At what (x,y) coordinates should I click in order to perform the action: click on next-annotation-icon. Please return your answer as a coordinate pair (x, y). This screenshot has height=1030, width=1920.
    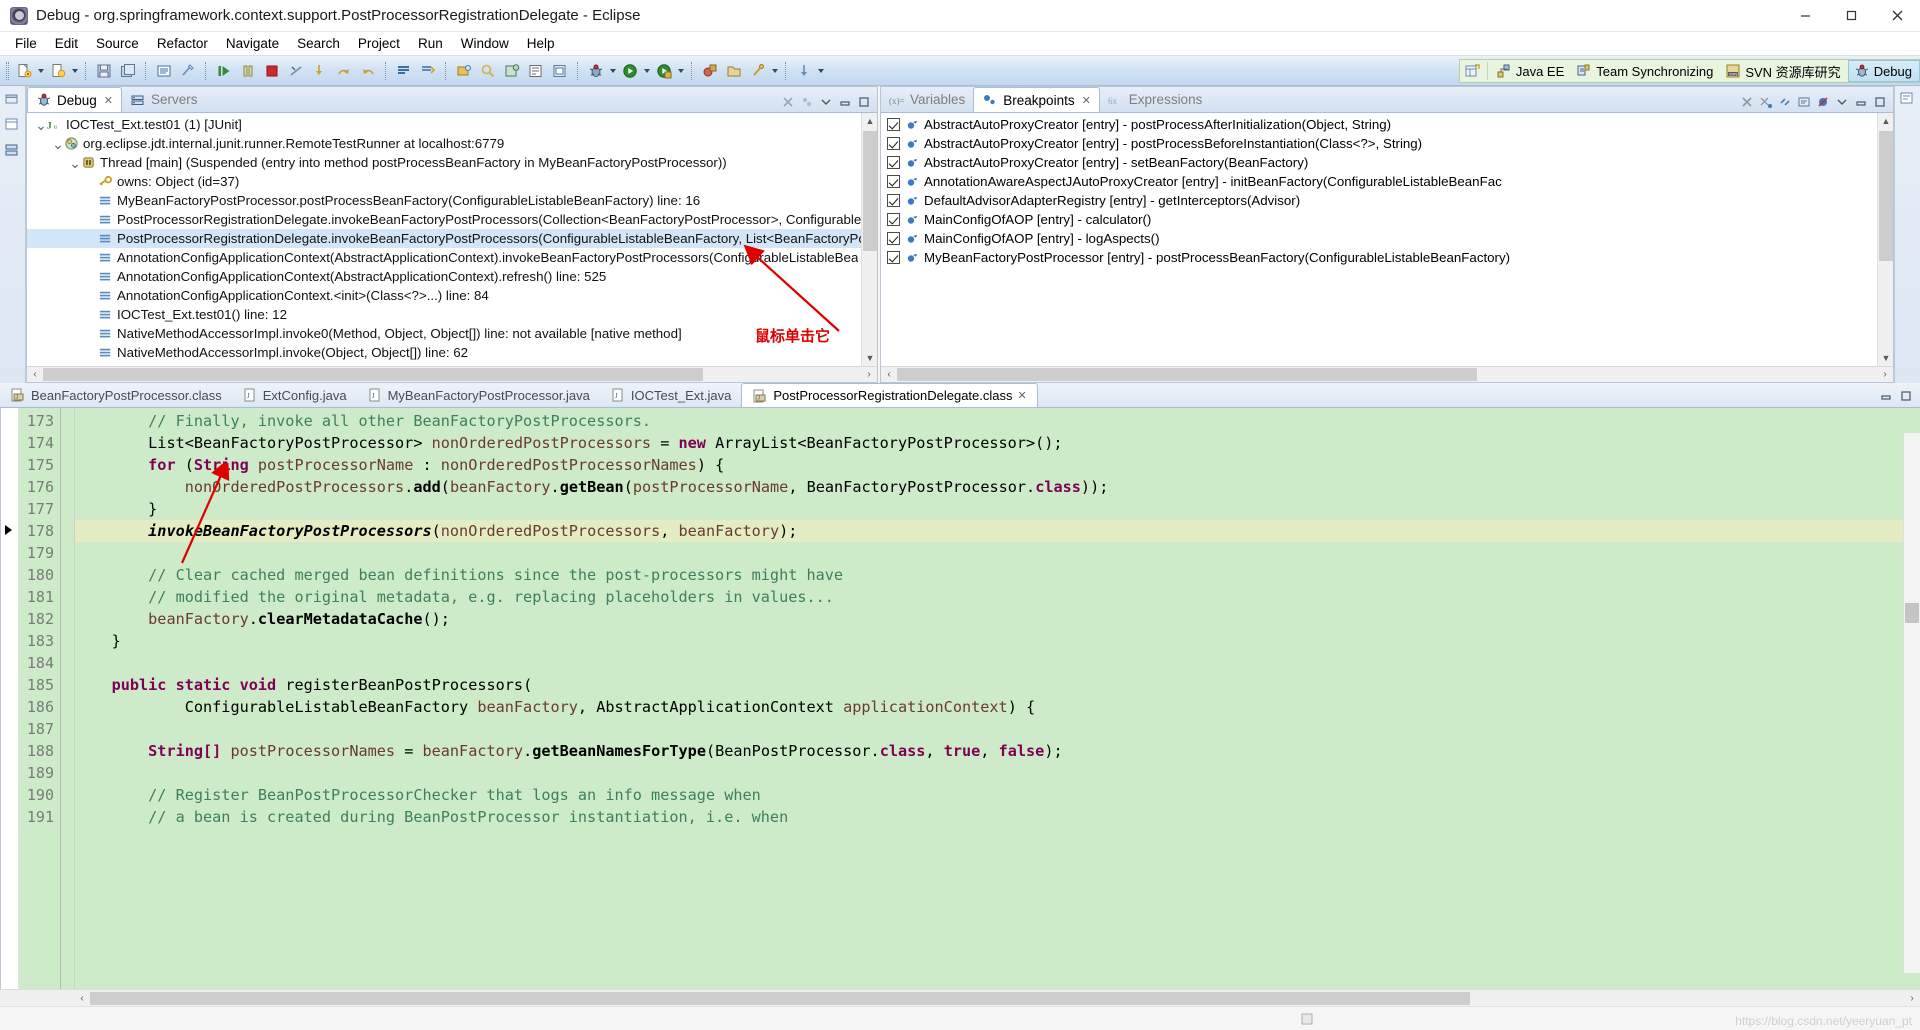
    Looking at the image, I should click on (804, 71).